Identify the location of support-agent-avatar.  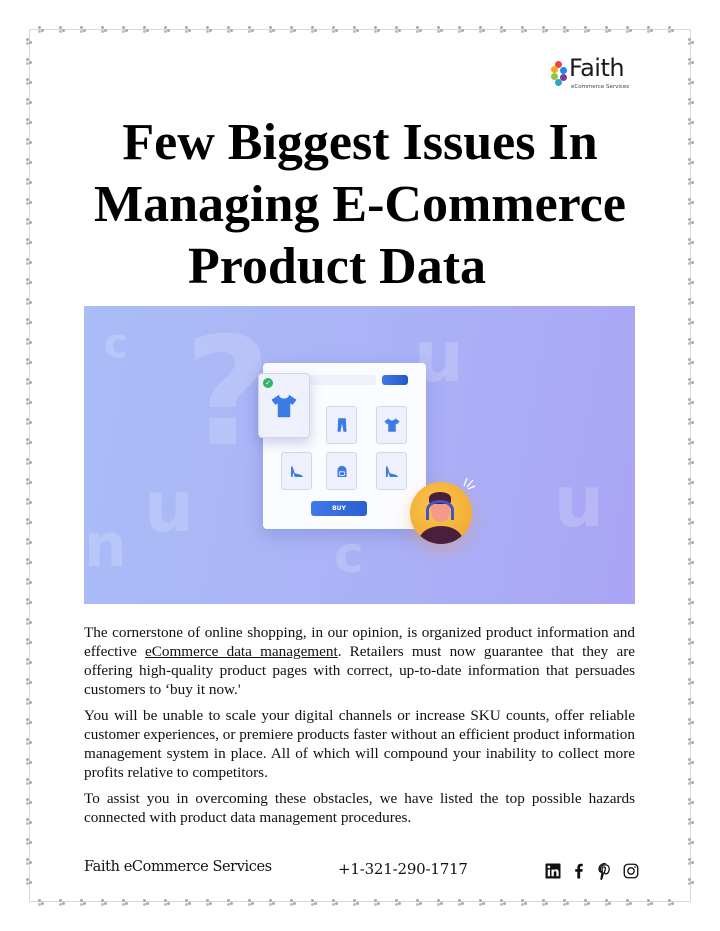
(441, 513).